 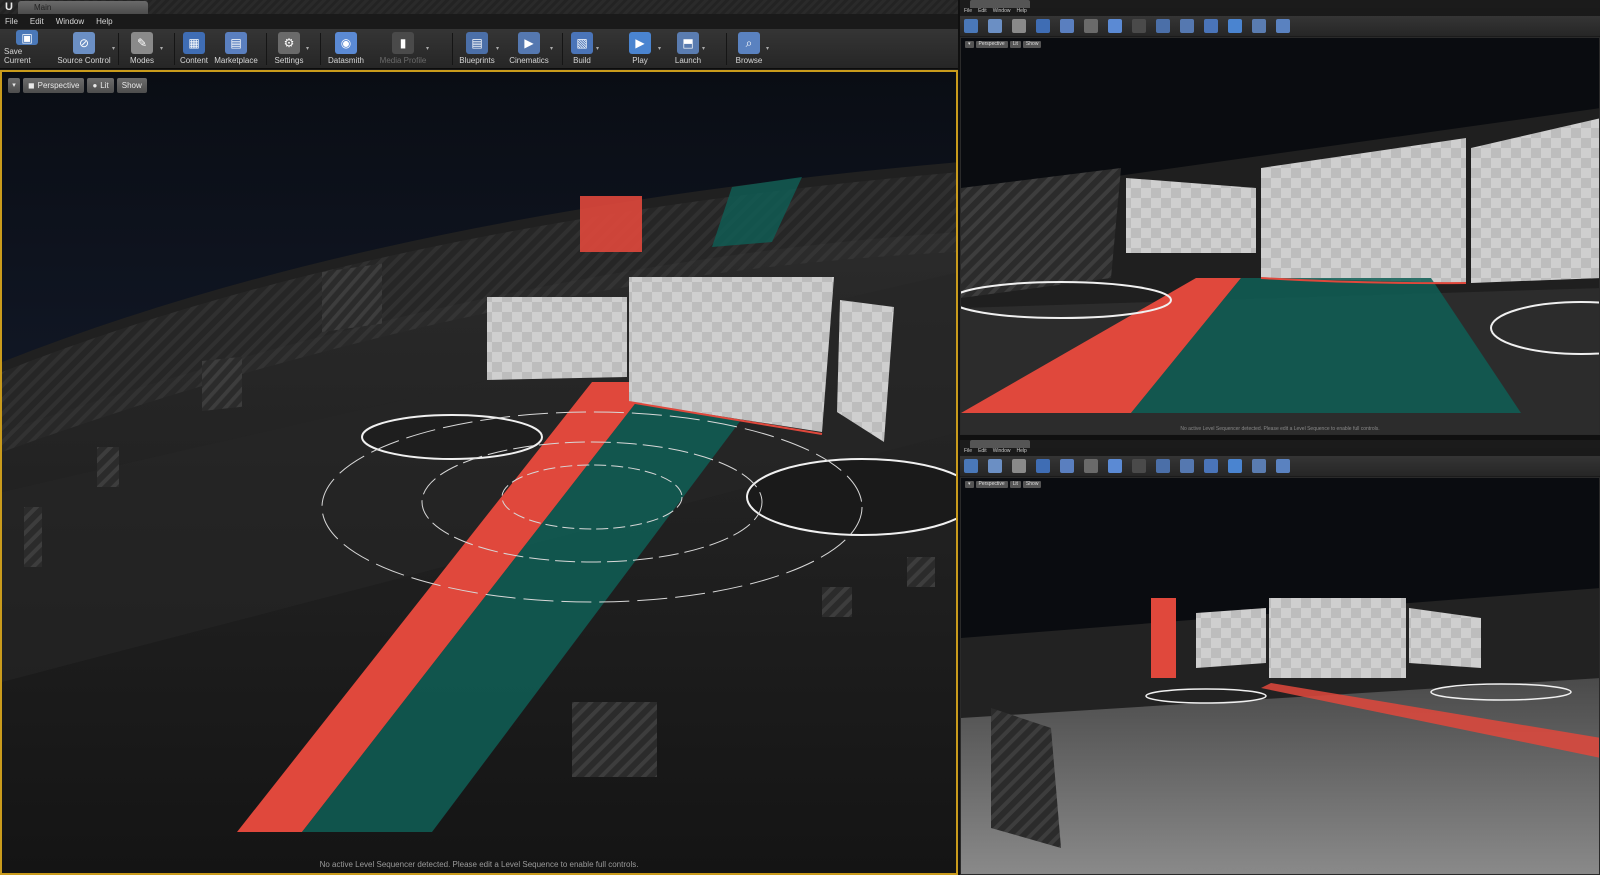 What do you see at coordinates (84, 48) in the screenshot?
I see `source-control-button: ⊘ Source Control` at bounding box center [84, 48].